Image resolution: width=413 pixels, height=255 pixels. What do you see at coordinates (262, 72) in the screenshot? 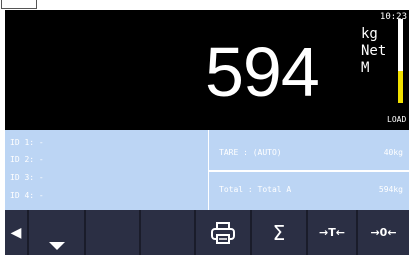
I see `weight-readout: 594` at bounding box center [262, 72].